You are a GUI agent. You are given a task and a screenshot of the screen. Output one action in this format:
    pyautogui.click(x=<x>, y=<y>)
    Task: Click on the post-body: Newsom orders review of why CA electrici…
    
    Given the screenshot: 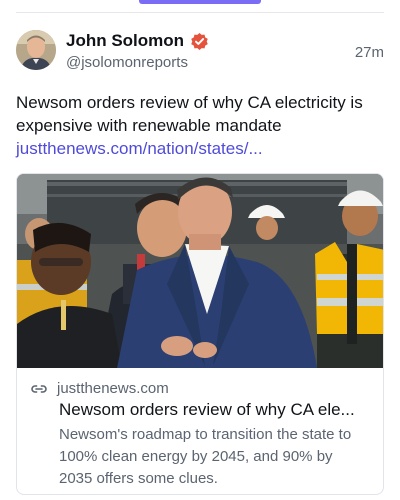 What is the action you would take?
    pyautogui.click(x=200, y=125)
    